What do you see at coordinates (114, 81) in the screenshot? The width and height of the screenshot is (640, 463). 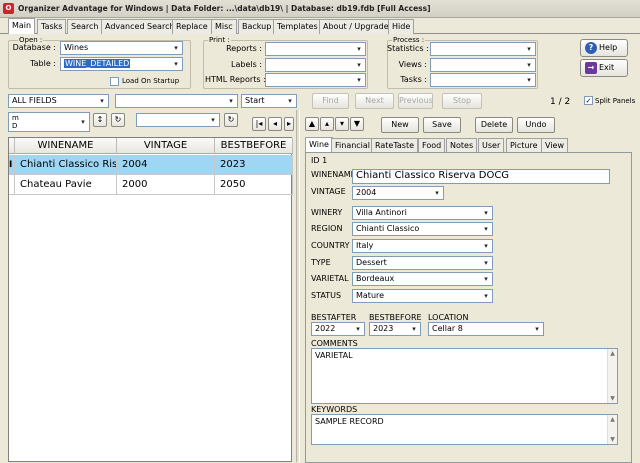 I see `load-on-startup-checkbox` at bounding box center [114, 81].